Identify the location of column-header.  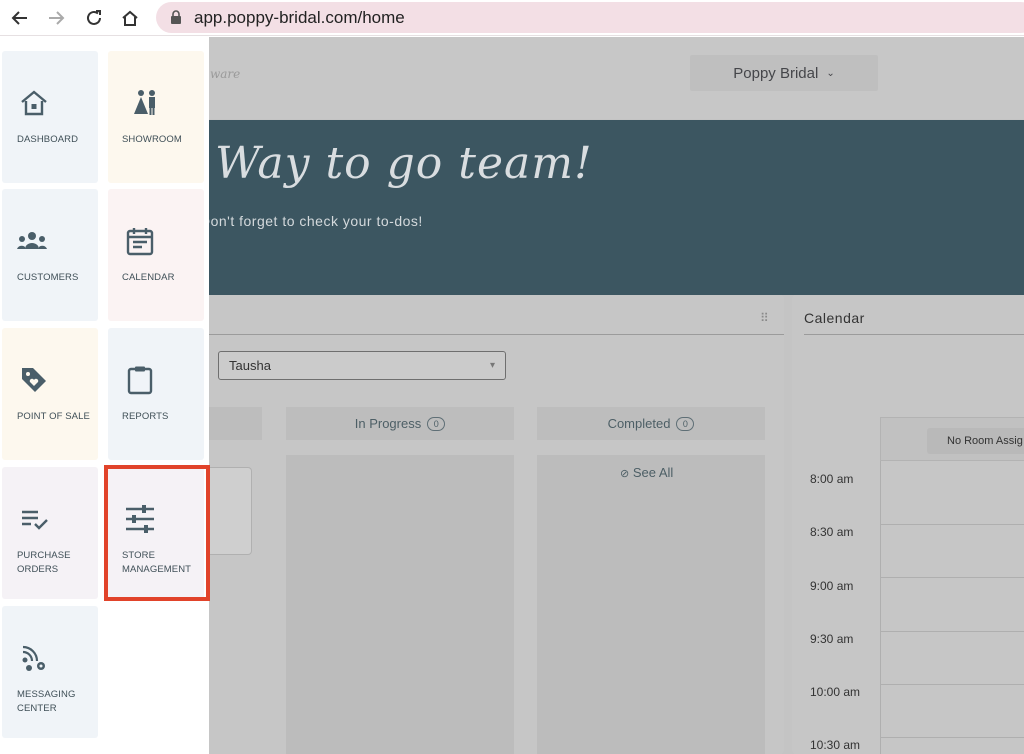
(231, 423).